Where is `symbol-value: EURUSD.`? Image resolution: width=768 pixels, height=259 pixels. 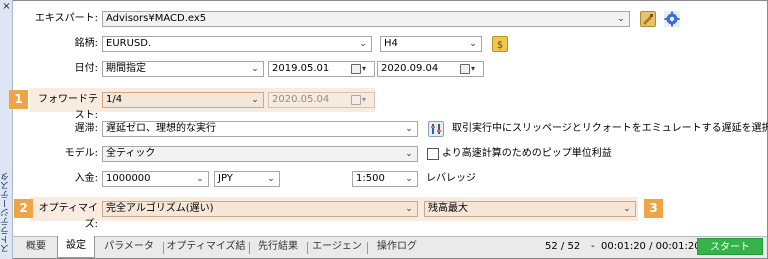
symbol-value: EURUSD. is located at coordinates (129, 43).